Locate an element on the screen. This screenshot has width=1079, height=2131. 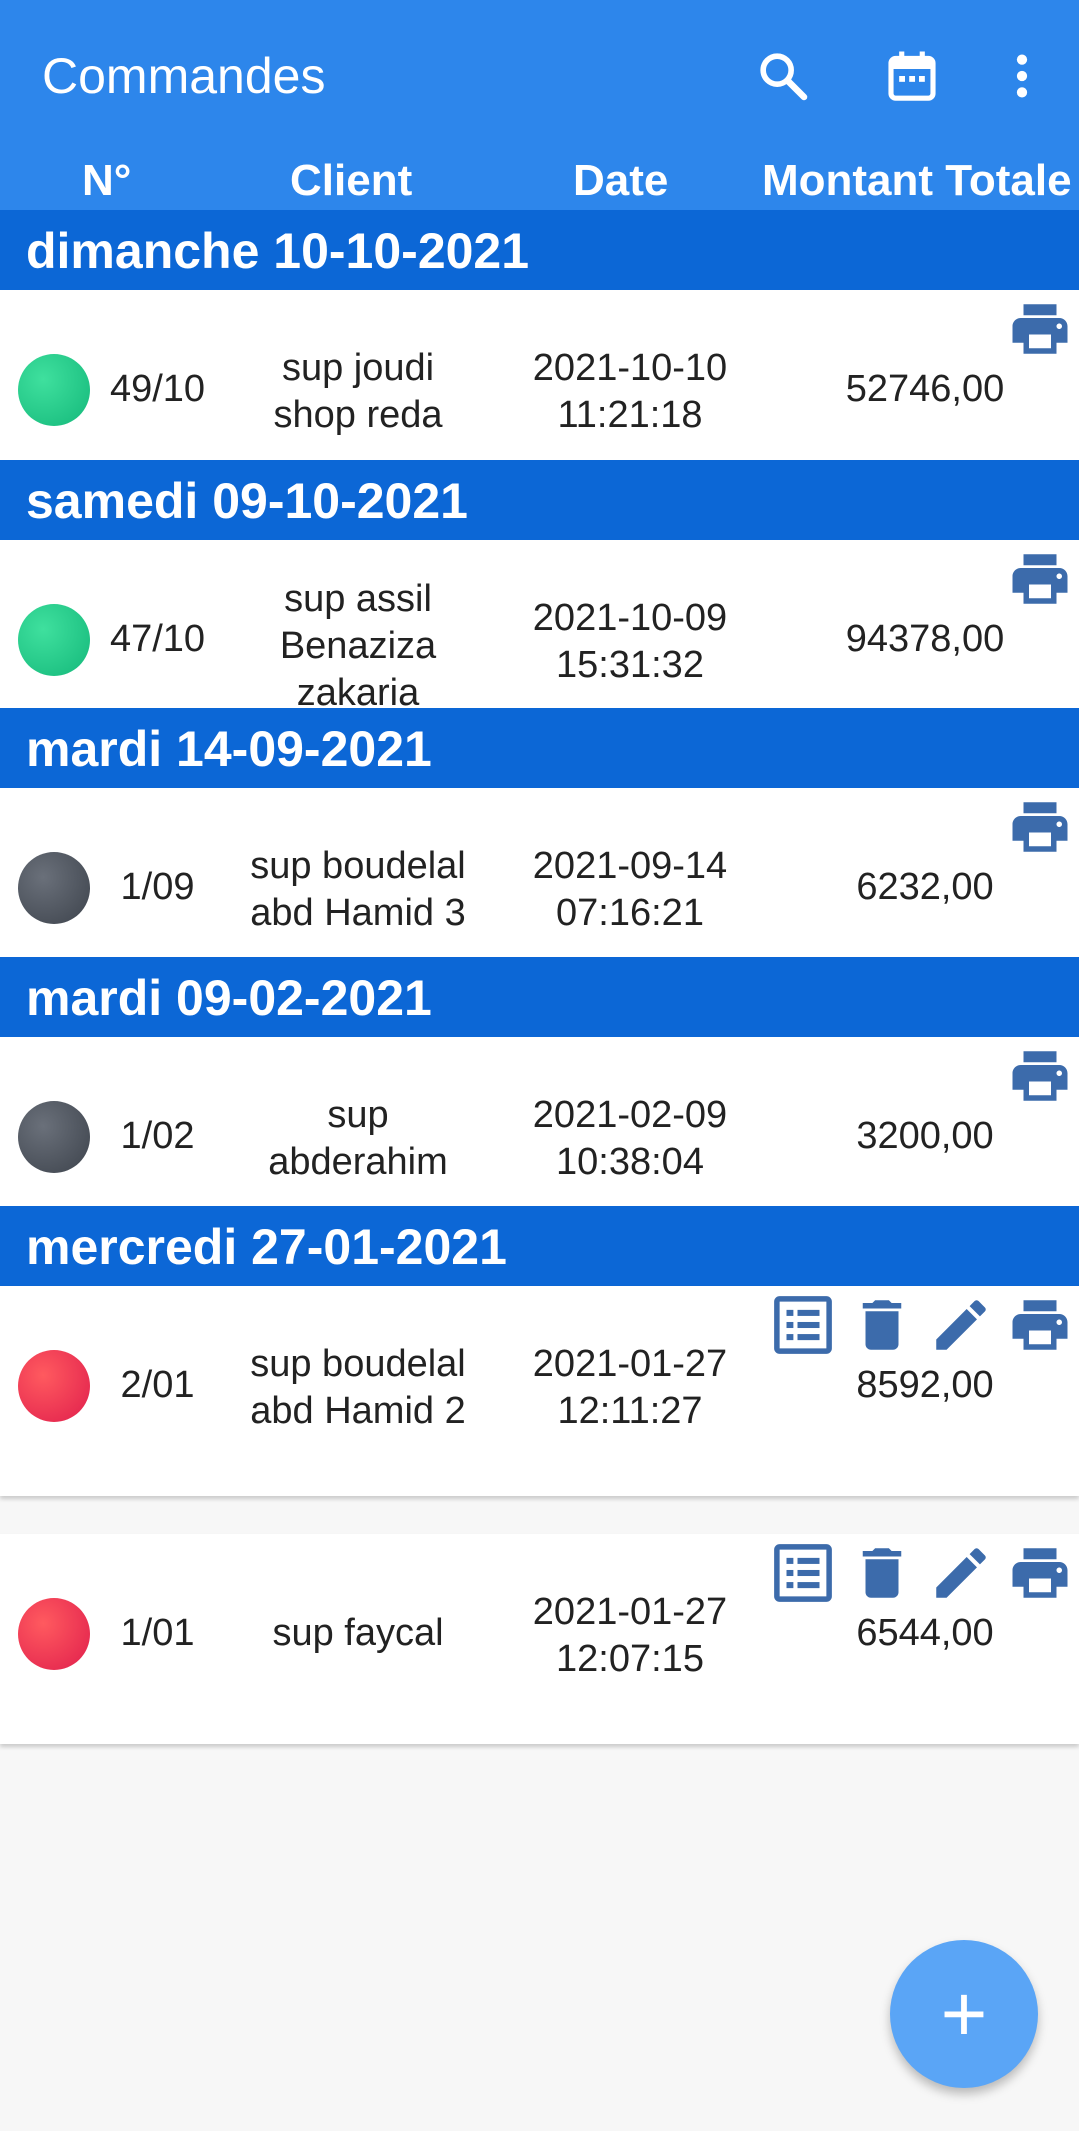
order-client: sup boudelal abd Hamid 2 is located at coordinates (358, 1387).